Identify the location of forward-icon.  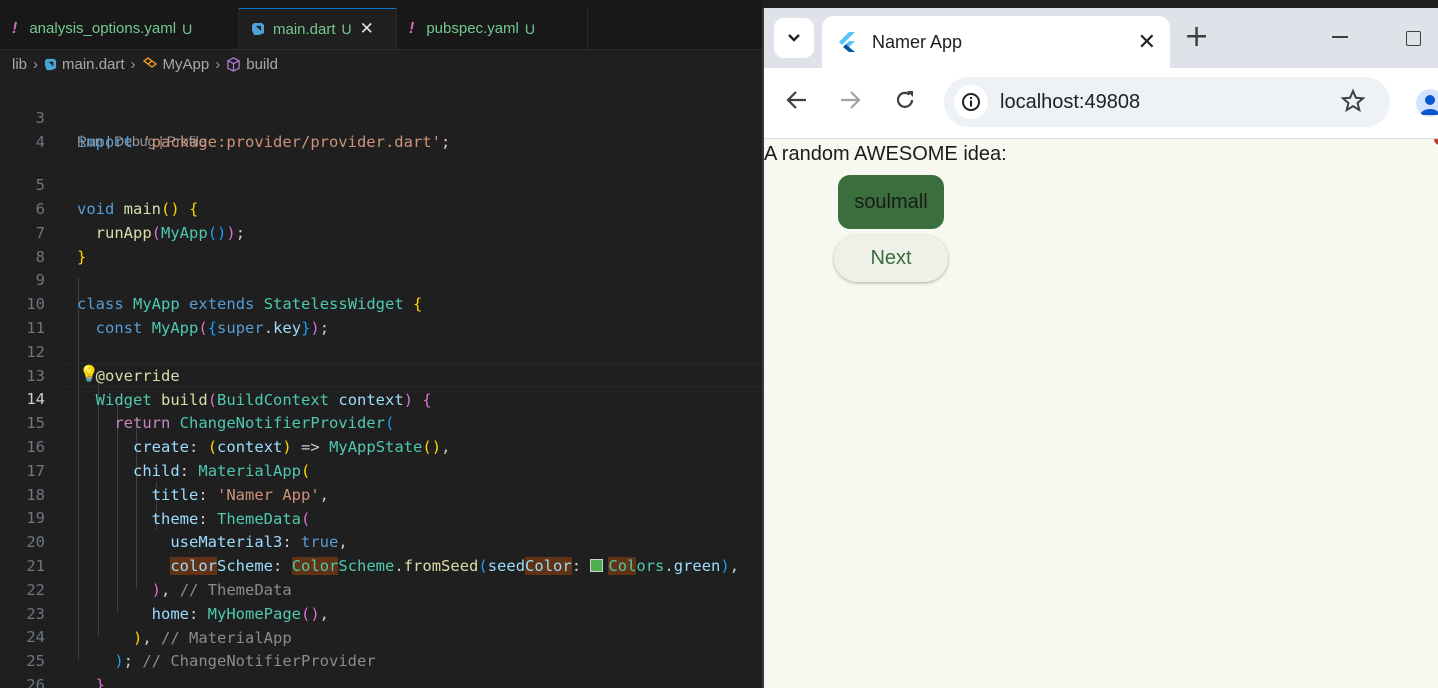
(851, 100).